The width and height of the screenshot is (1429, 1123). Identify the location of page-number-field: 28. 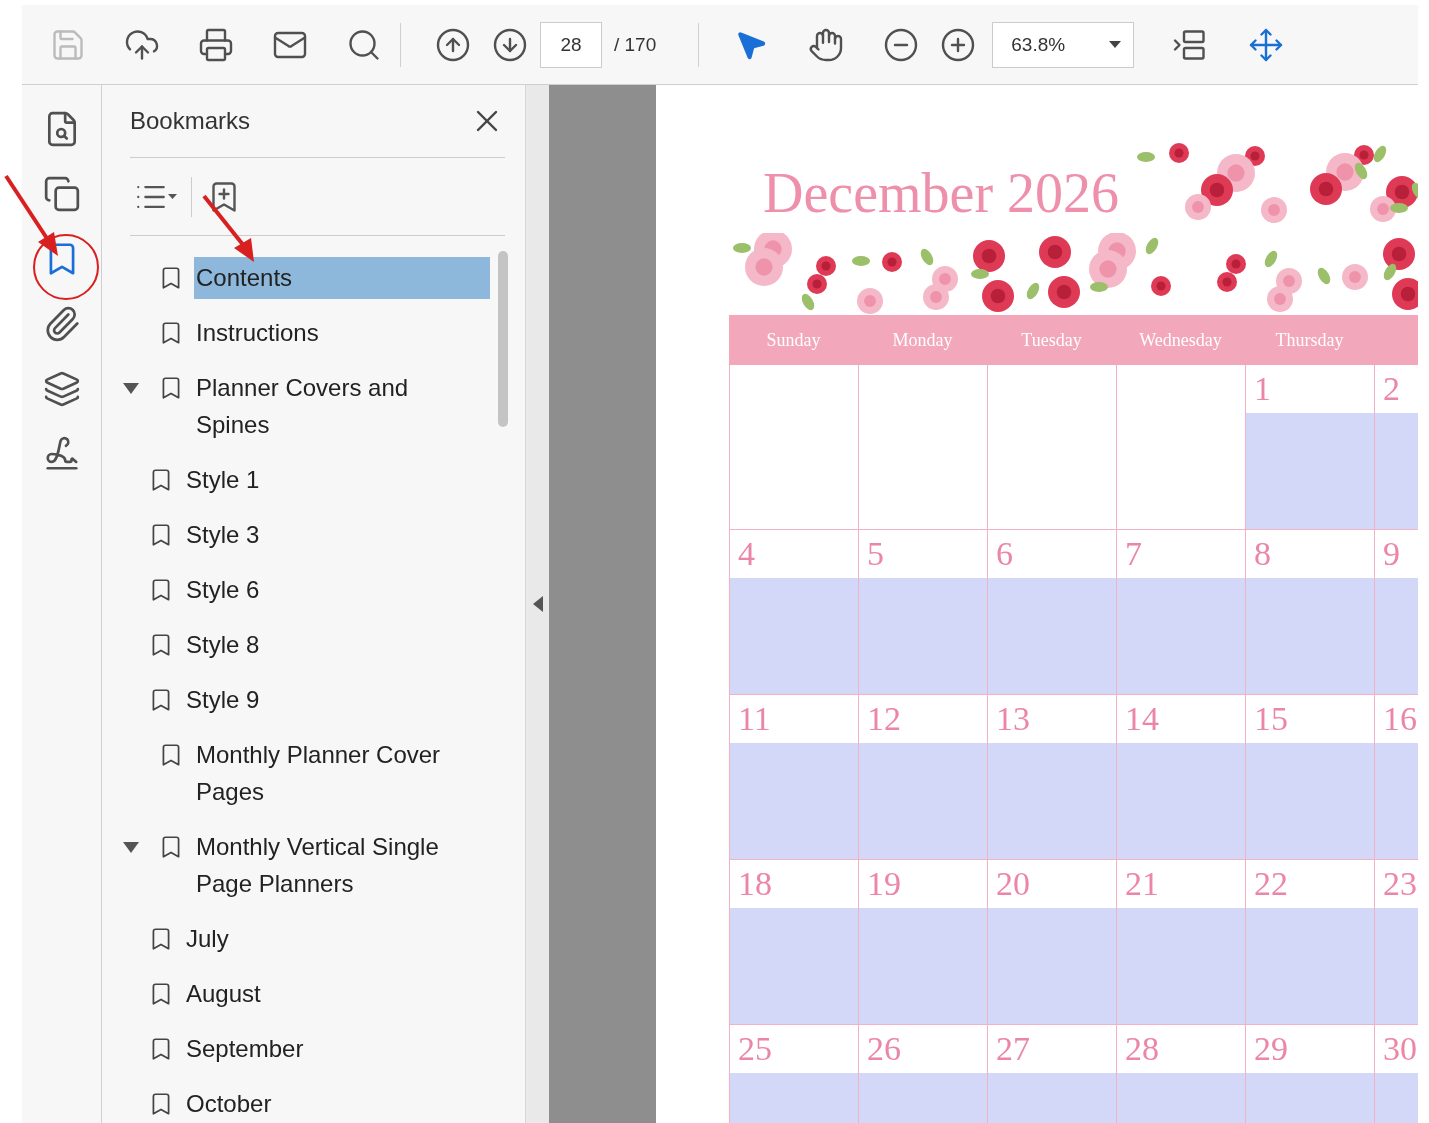
(571, 44).